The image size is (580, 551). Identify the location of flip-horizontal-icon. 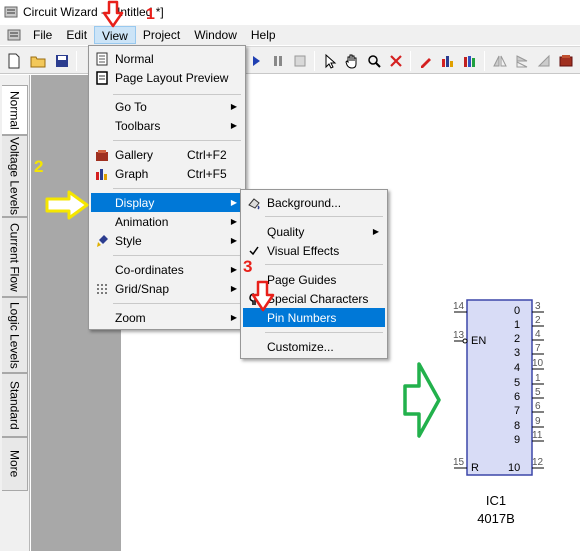
(500, 61).